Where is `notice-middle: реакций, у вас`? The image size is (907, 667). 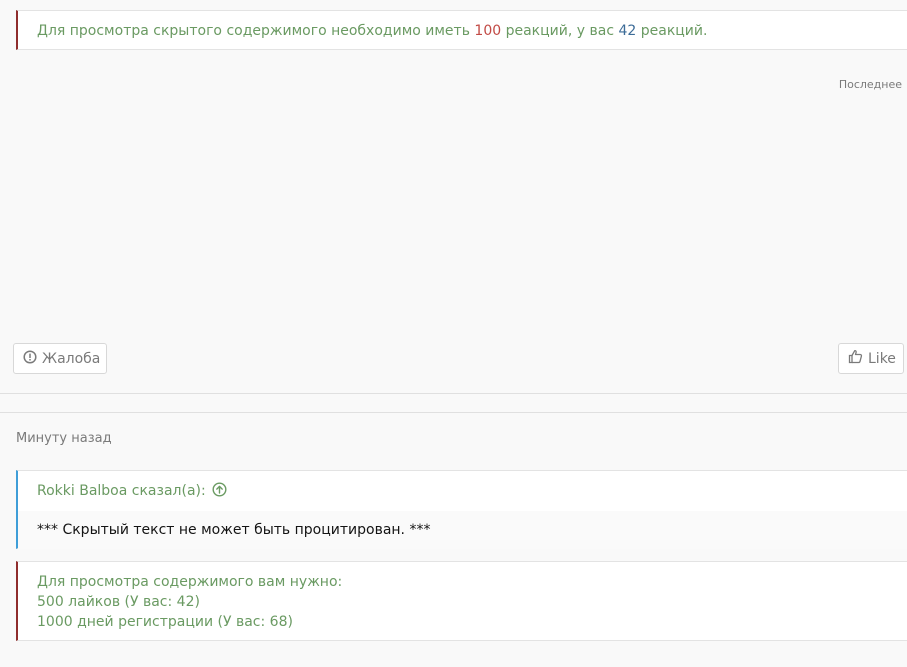 notice-middle: реакций, у вас is located at coordinates (560, 31).